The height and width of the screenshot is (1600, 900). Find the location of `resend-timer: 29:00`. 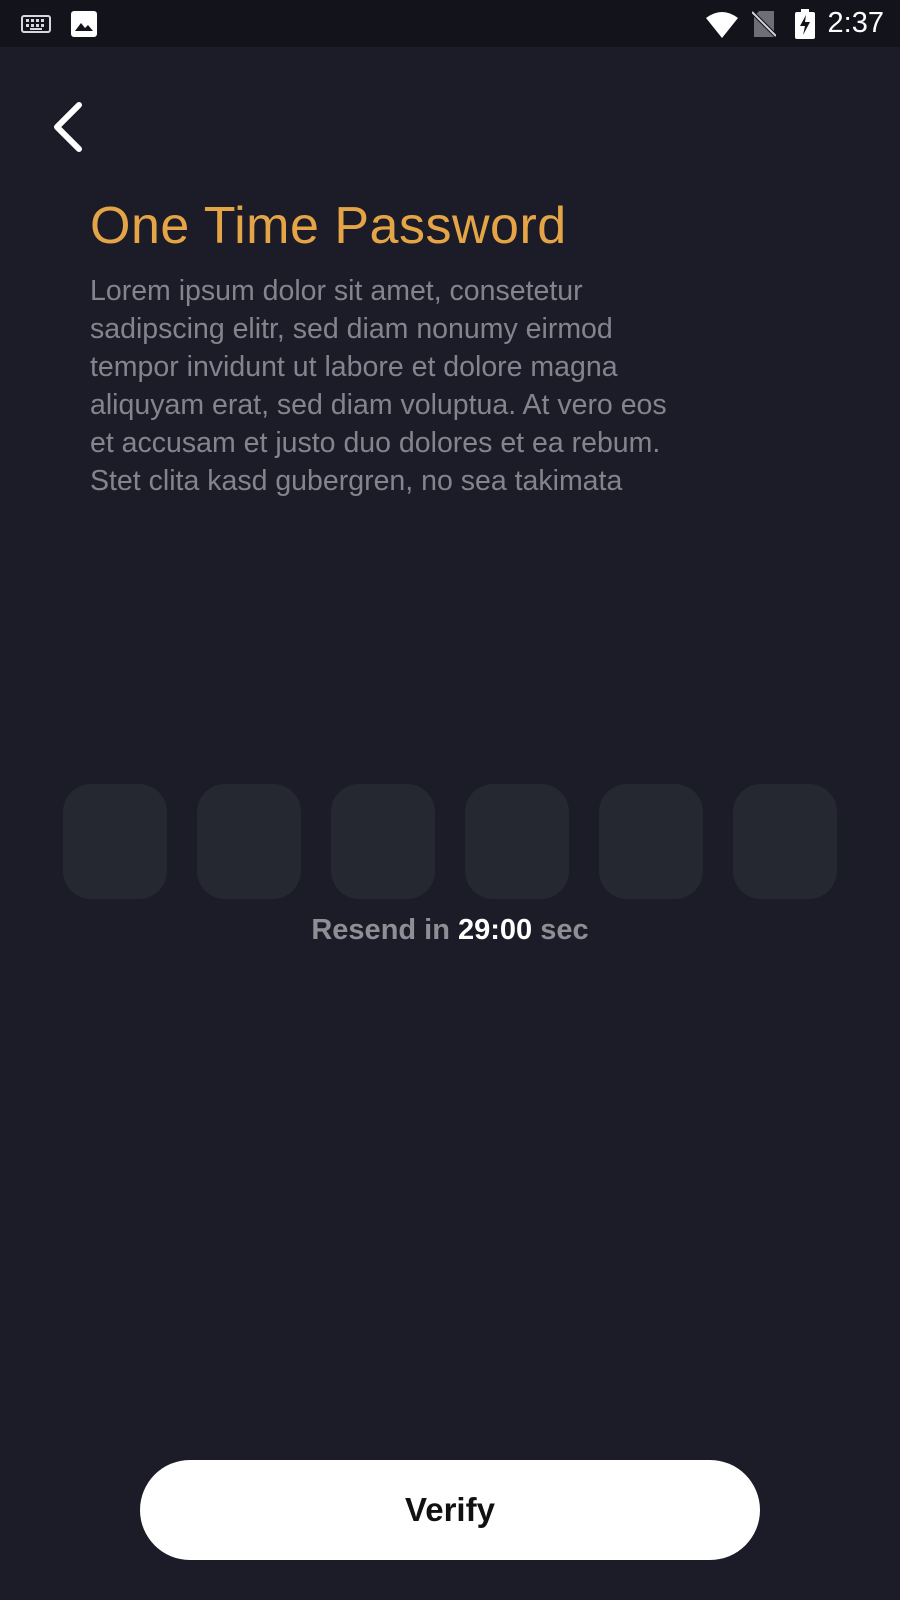

resend-timer: 29:00 is located at coordinates (495, 930).